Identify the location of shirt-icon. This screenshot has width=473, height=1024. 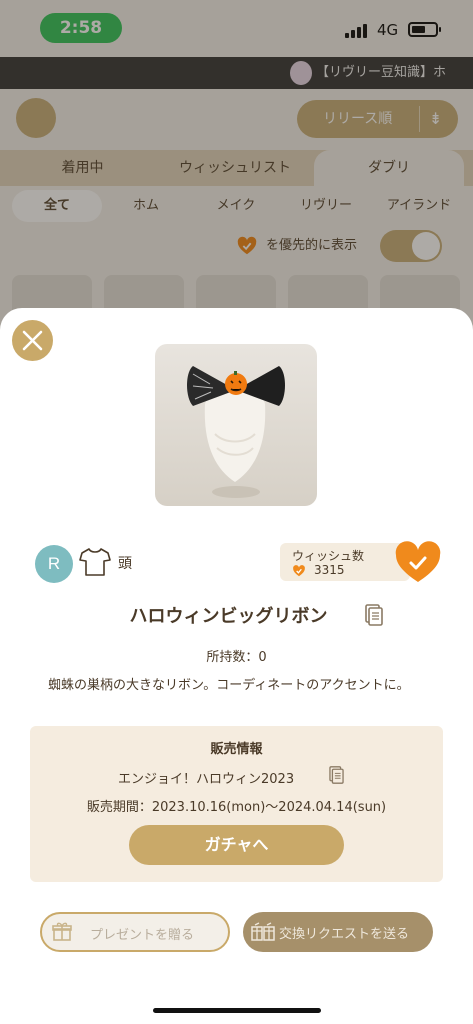
(95, 562).